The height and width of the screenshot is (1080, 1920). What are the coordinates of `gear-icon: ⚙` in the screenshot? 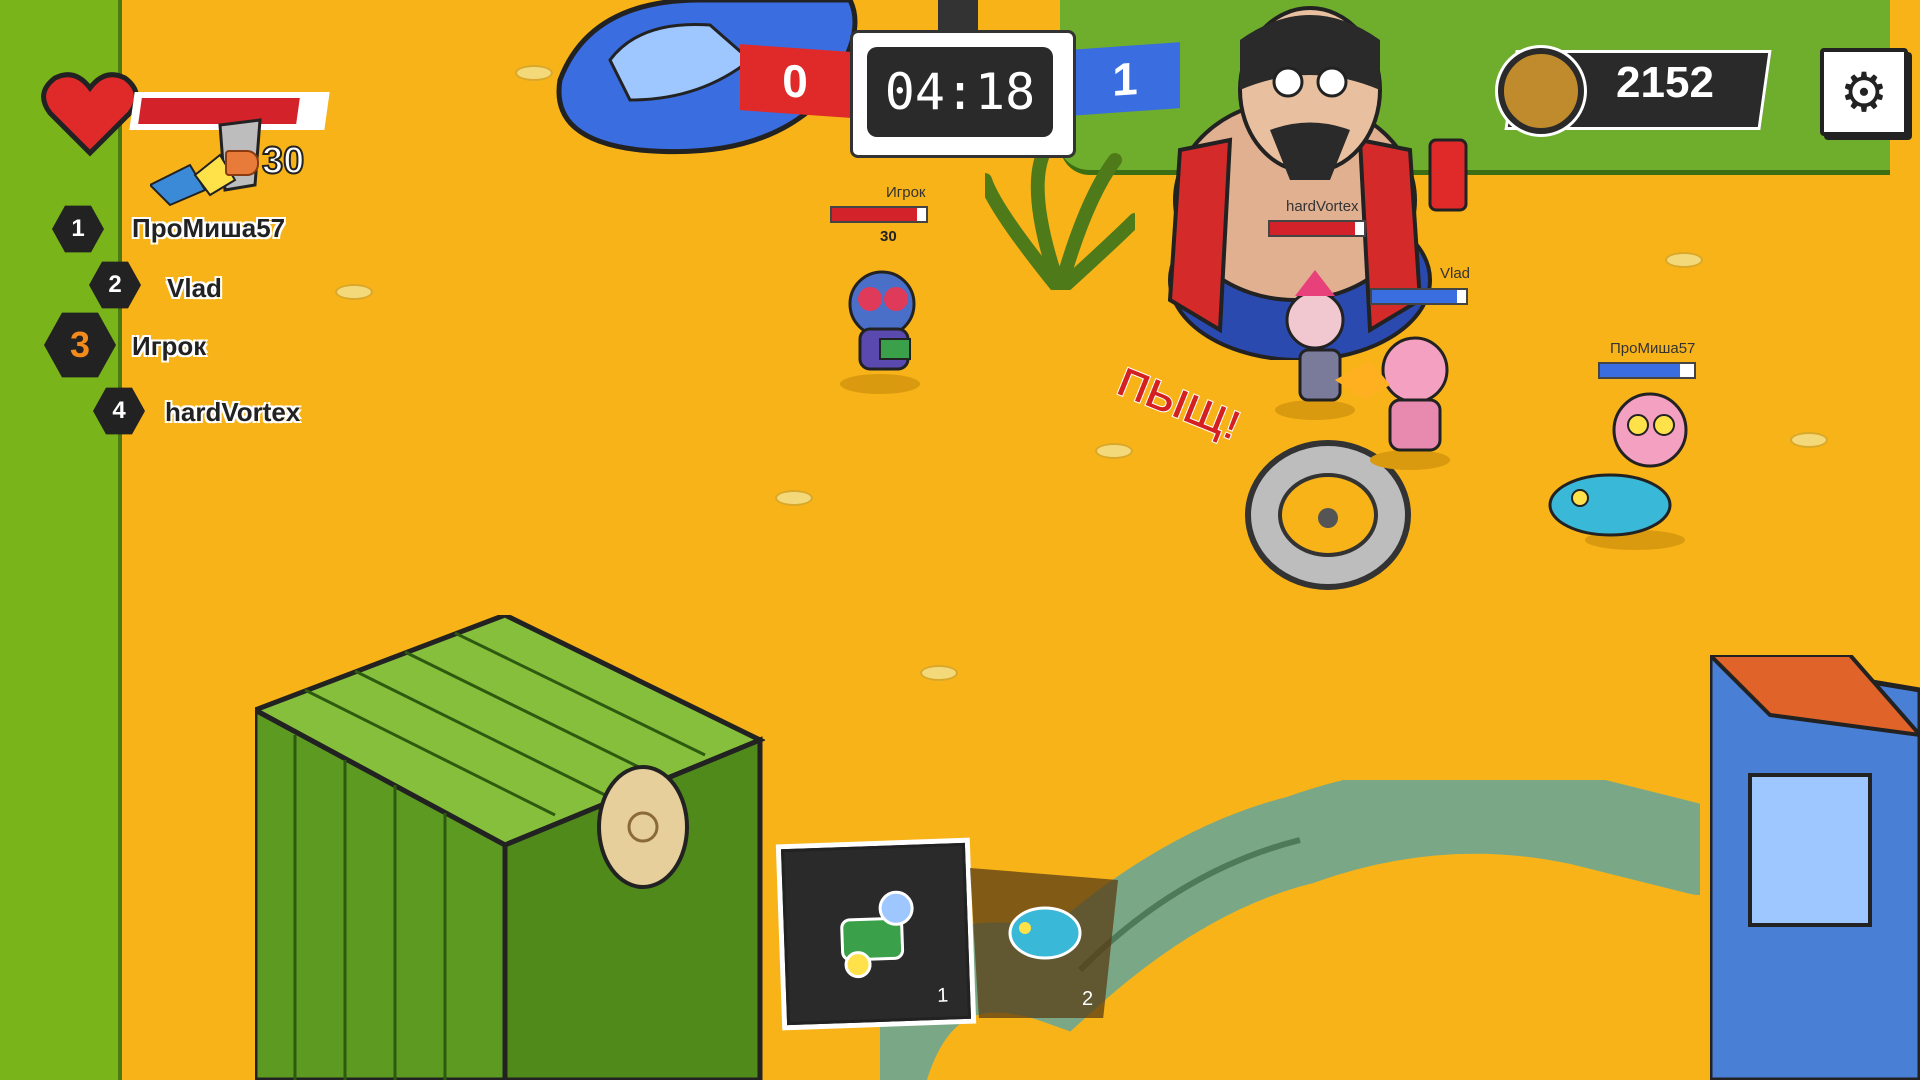 It's located at (1864, 92).